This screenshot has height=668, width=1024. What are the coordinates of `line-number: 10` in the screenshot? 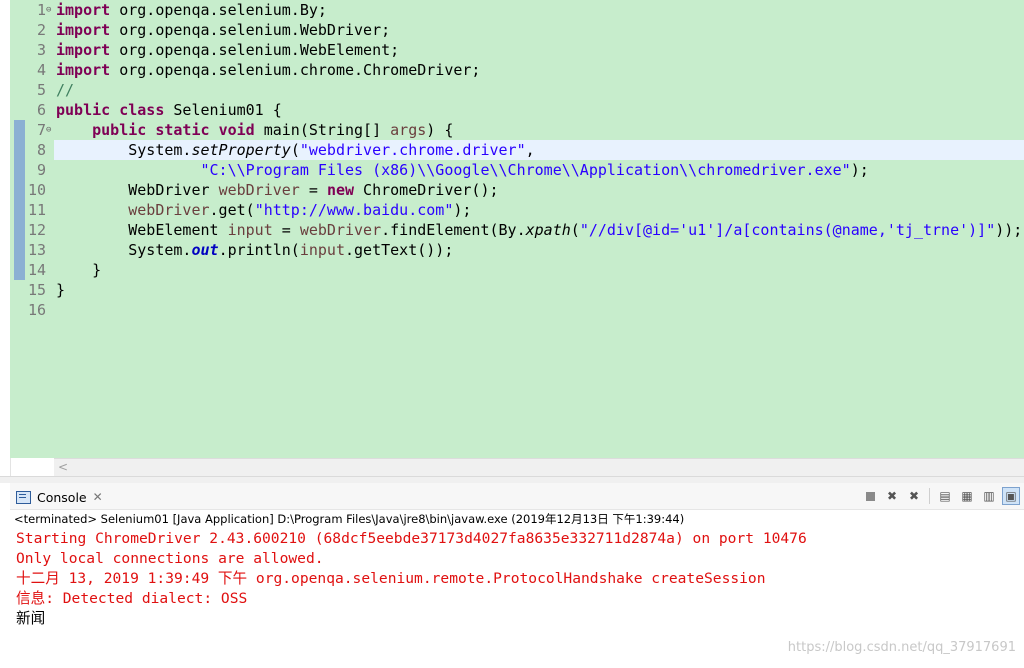 It's located at (36, 190).